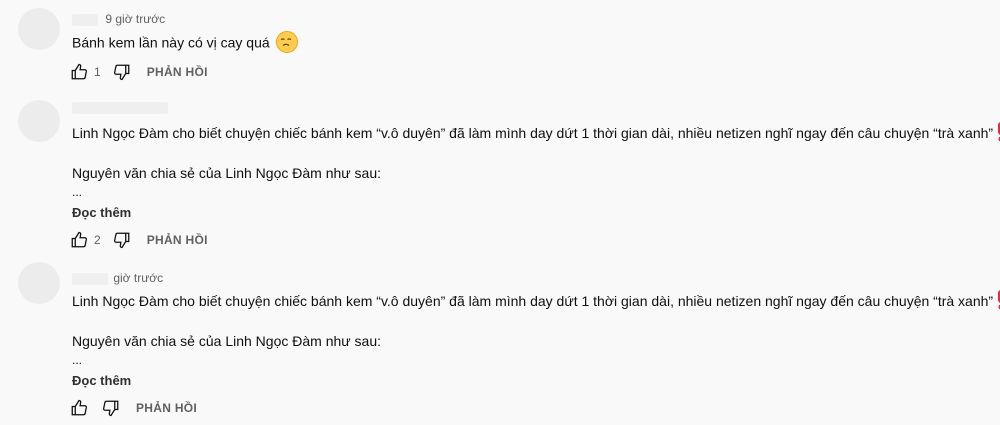  I want to click on comment-header: giờ trước, so click(117, 279).